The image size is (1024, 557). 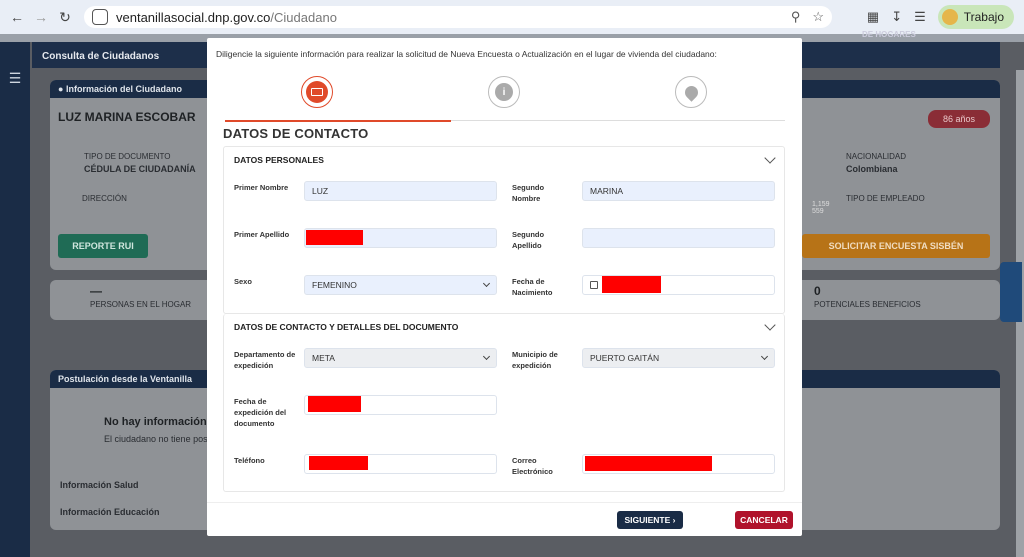 What do you see at coordinates (678, 358) in the screenshot?
I see `municipality-select: PUERTO GAITÁN` at bounding box center [678, 358].